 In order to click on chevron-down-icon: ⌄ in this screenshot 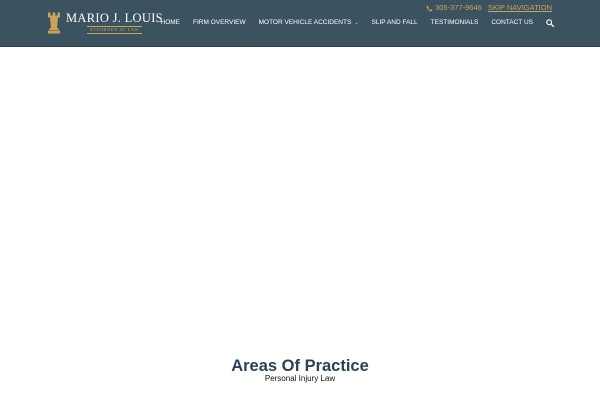, I will do `click(356, 23)`.